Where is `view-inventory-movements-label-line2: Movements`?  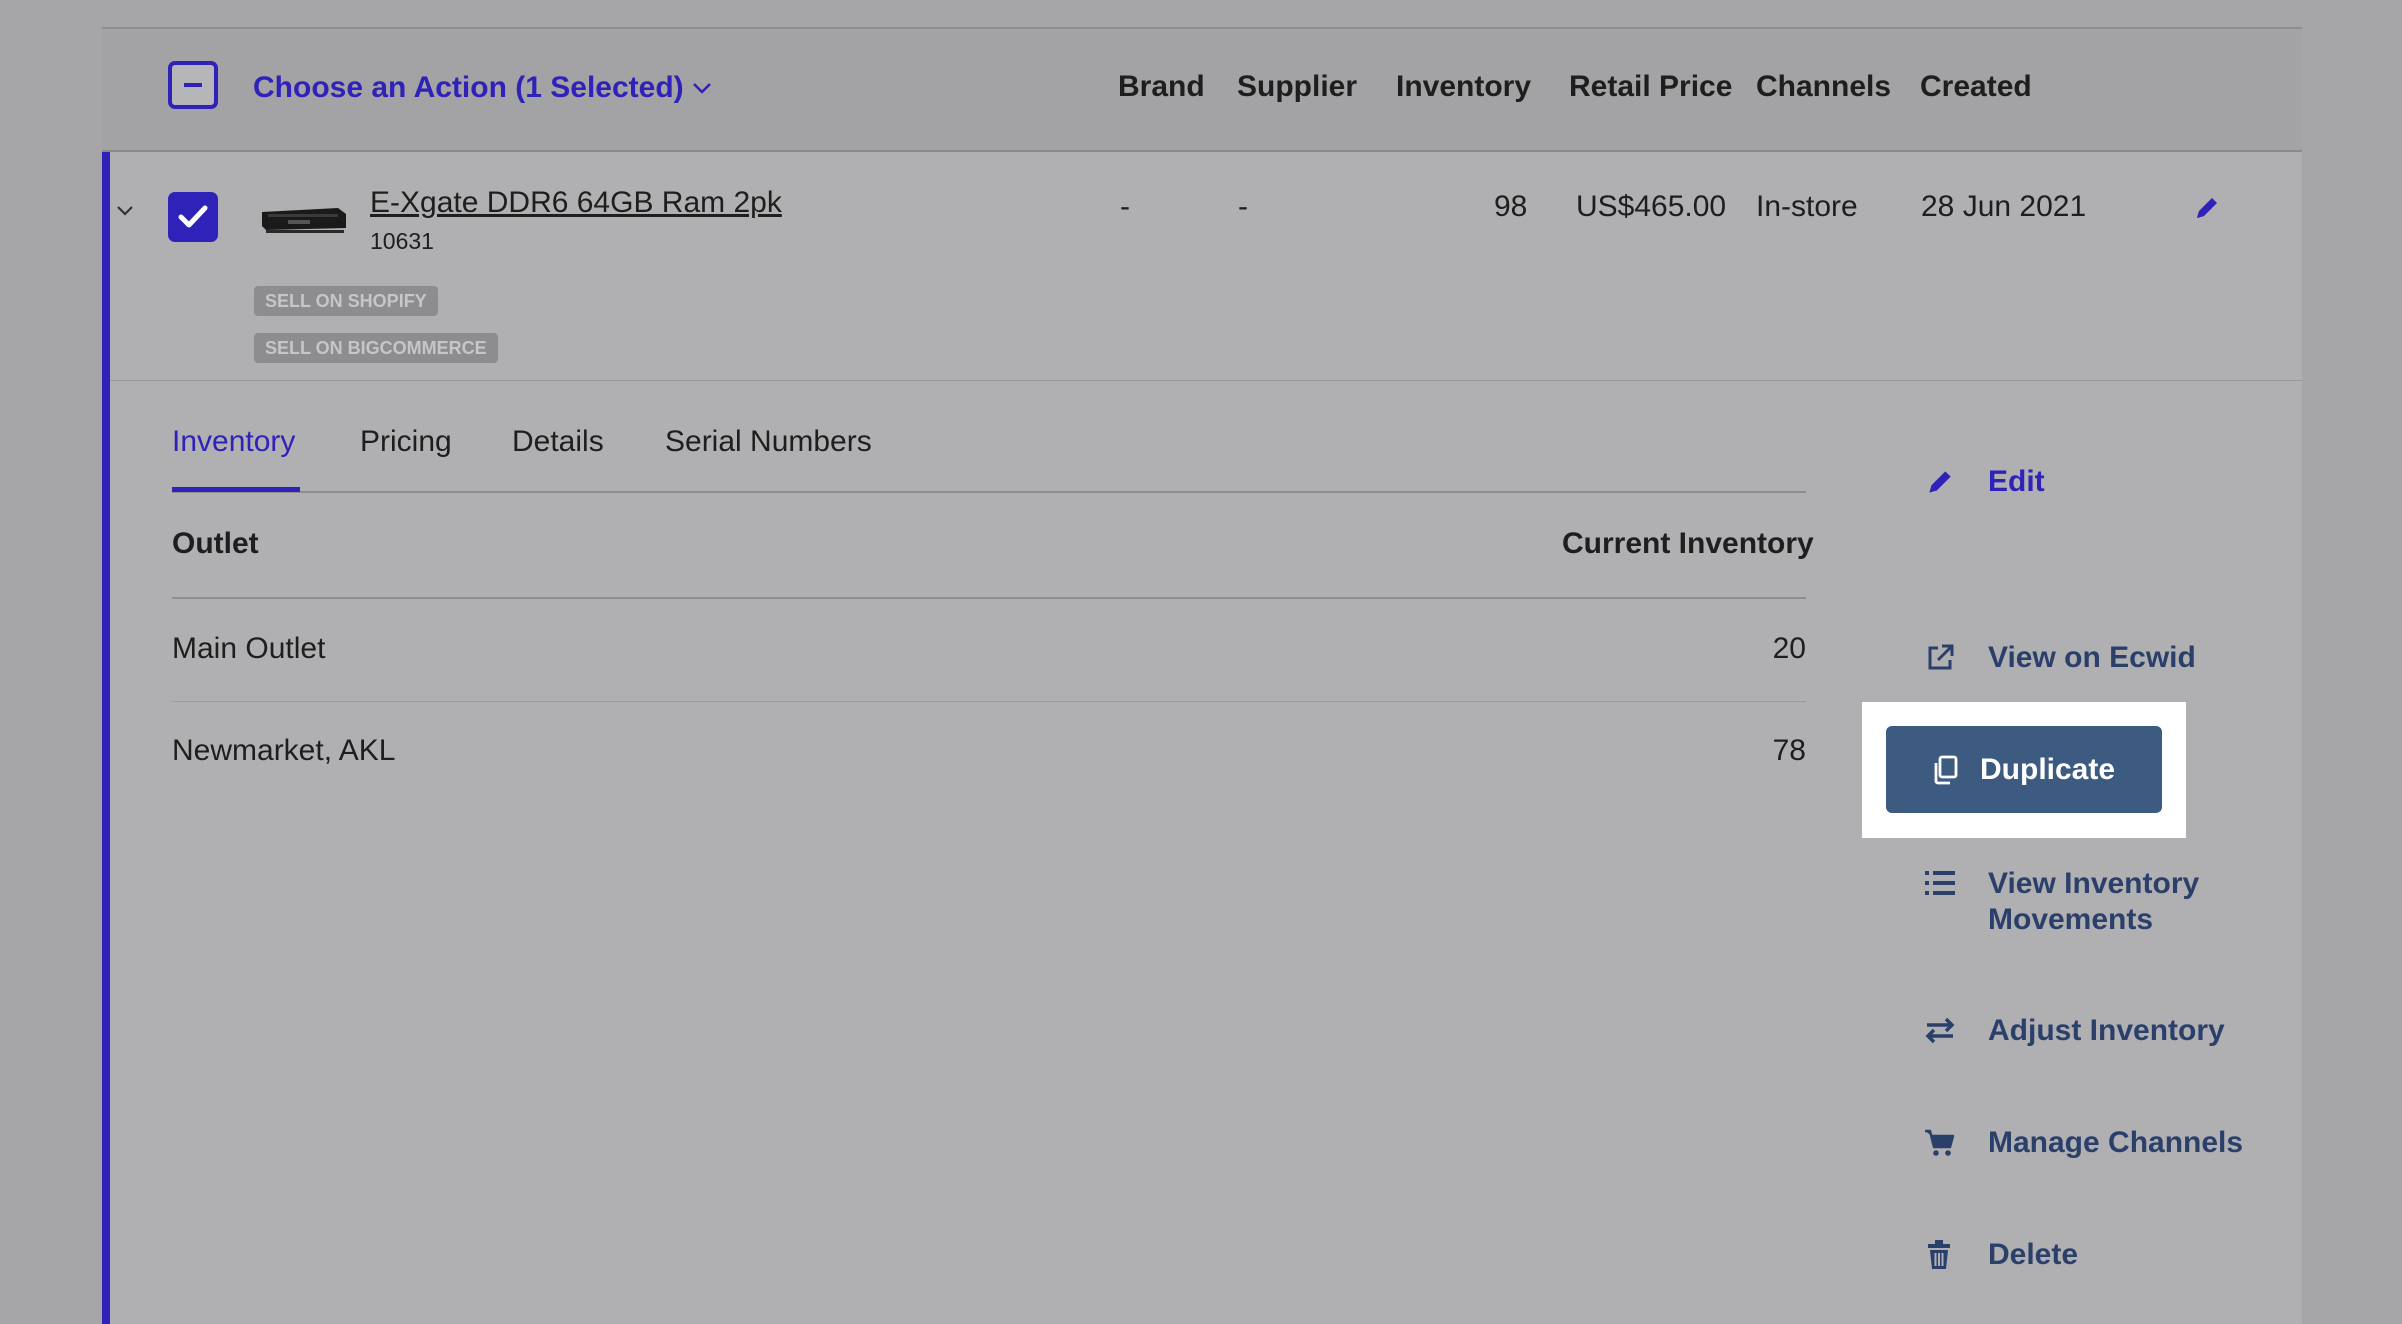
view-inventory-movements-label-line2: Movements is located at coordinates (2071, 919).